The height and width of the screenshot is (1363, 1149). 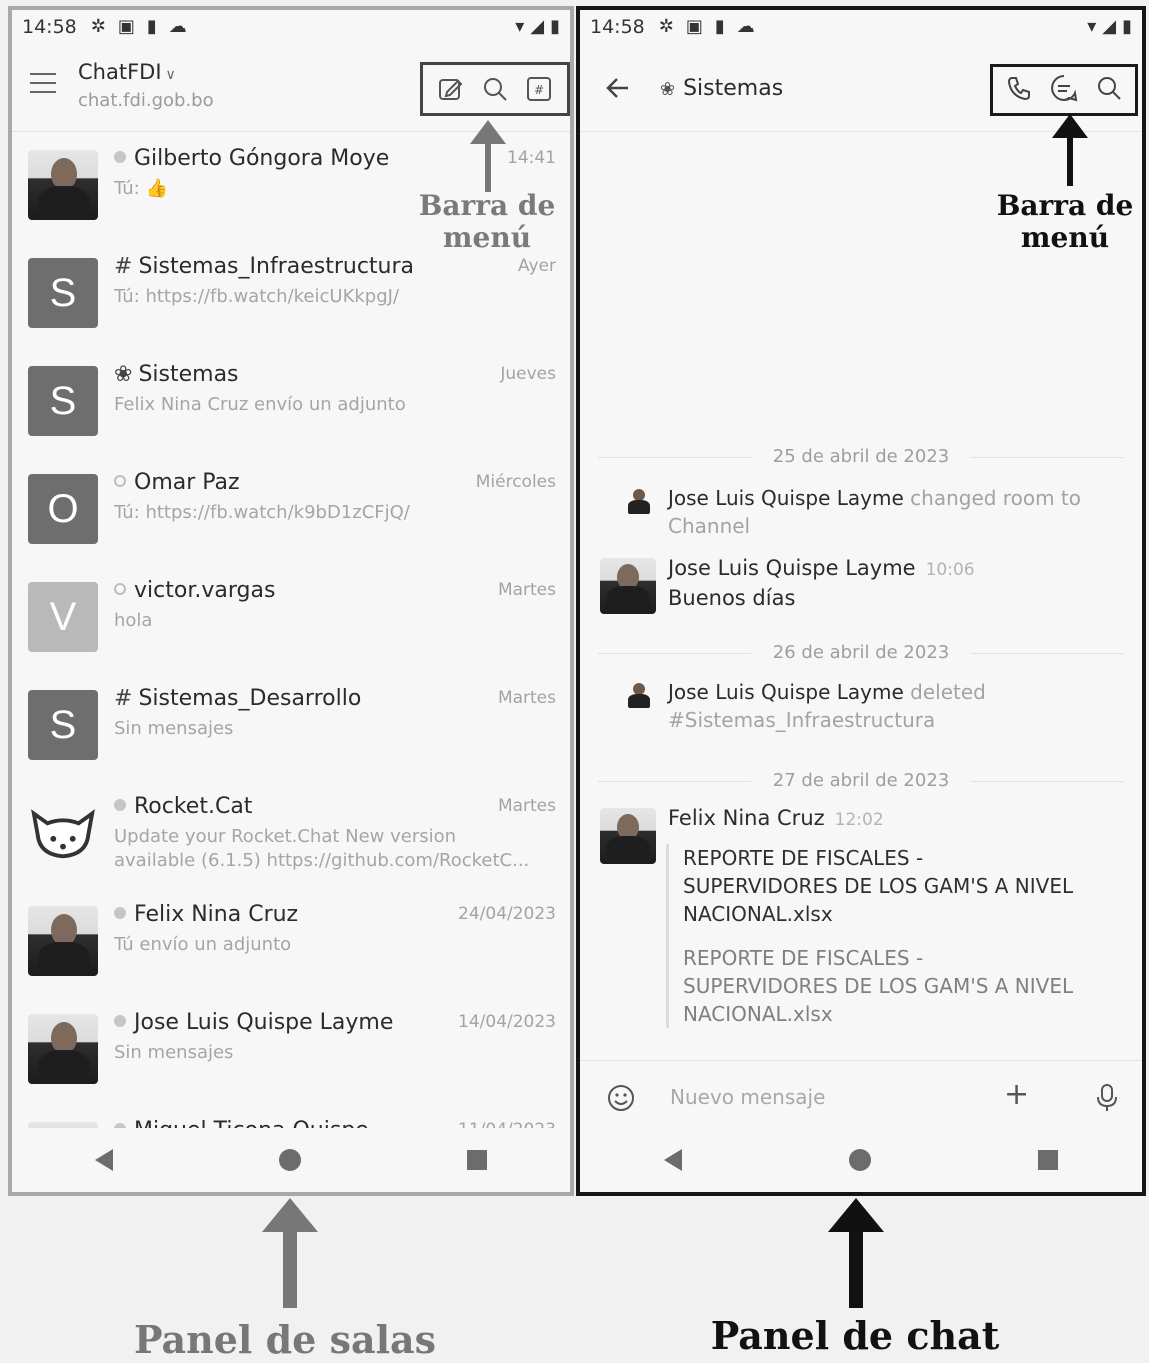 I want to click on room-name: Sistemas_Infraestructura, so click(x=276, y=266).